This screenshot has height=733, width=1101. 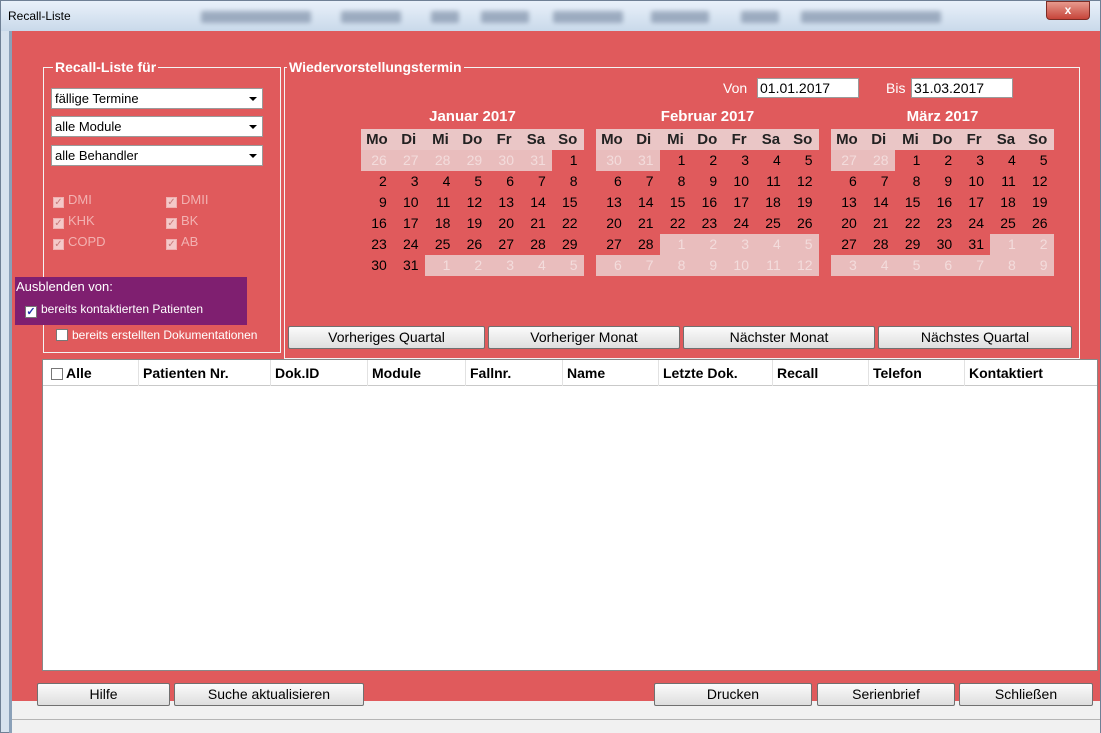 What do you see at coordinates (716, 373) in the screenshot?
I see `column-header: Letzte Dok.` at bounding box center [716, 373].